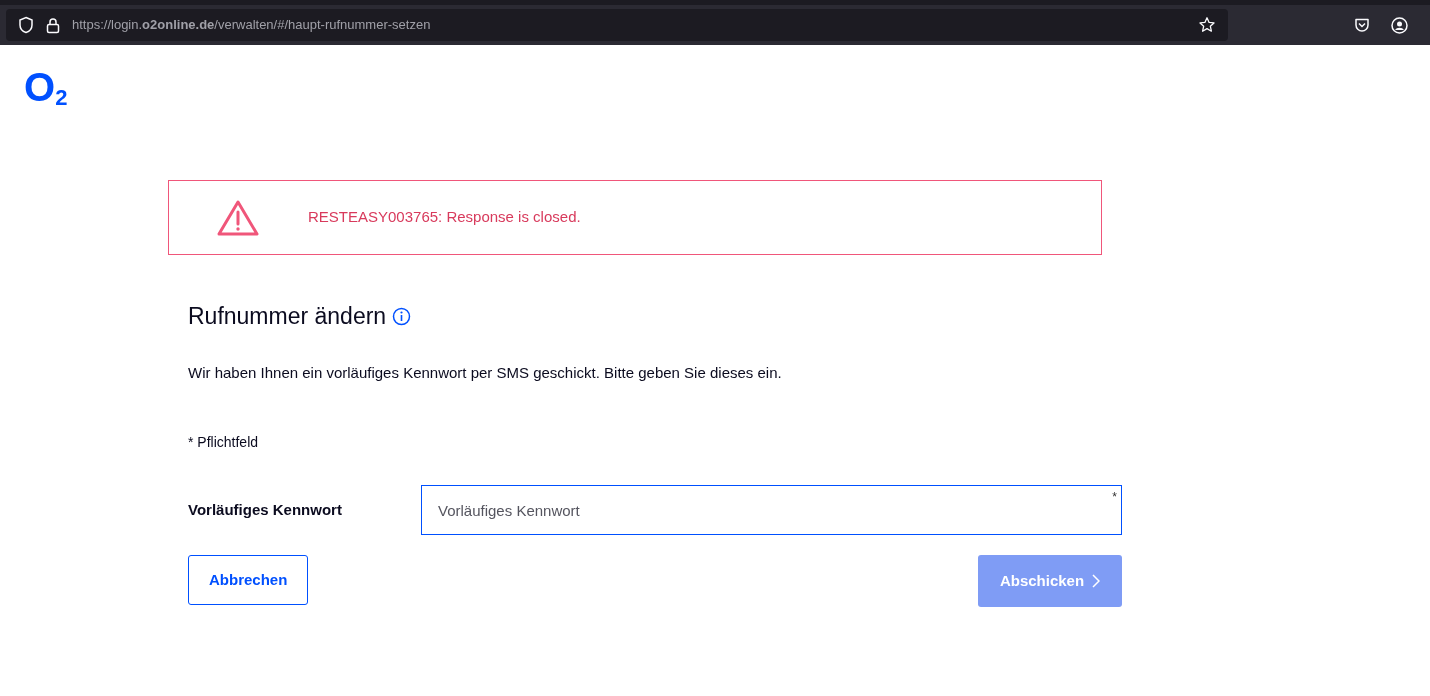 The image size is (1430, 696). I want to click on instruction-text: Wir haben Ihnen ein vorläufiges Kennwort per SMS geschickt. Bitte geben Sie dieses ein., so click(485, 372).